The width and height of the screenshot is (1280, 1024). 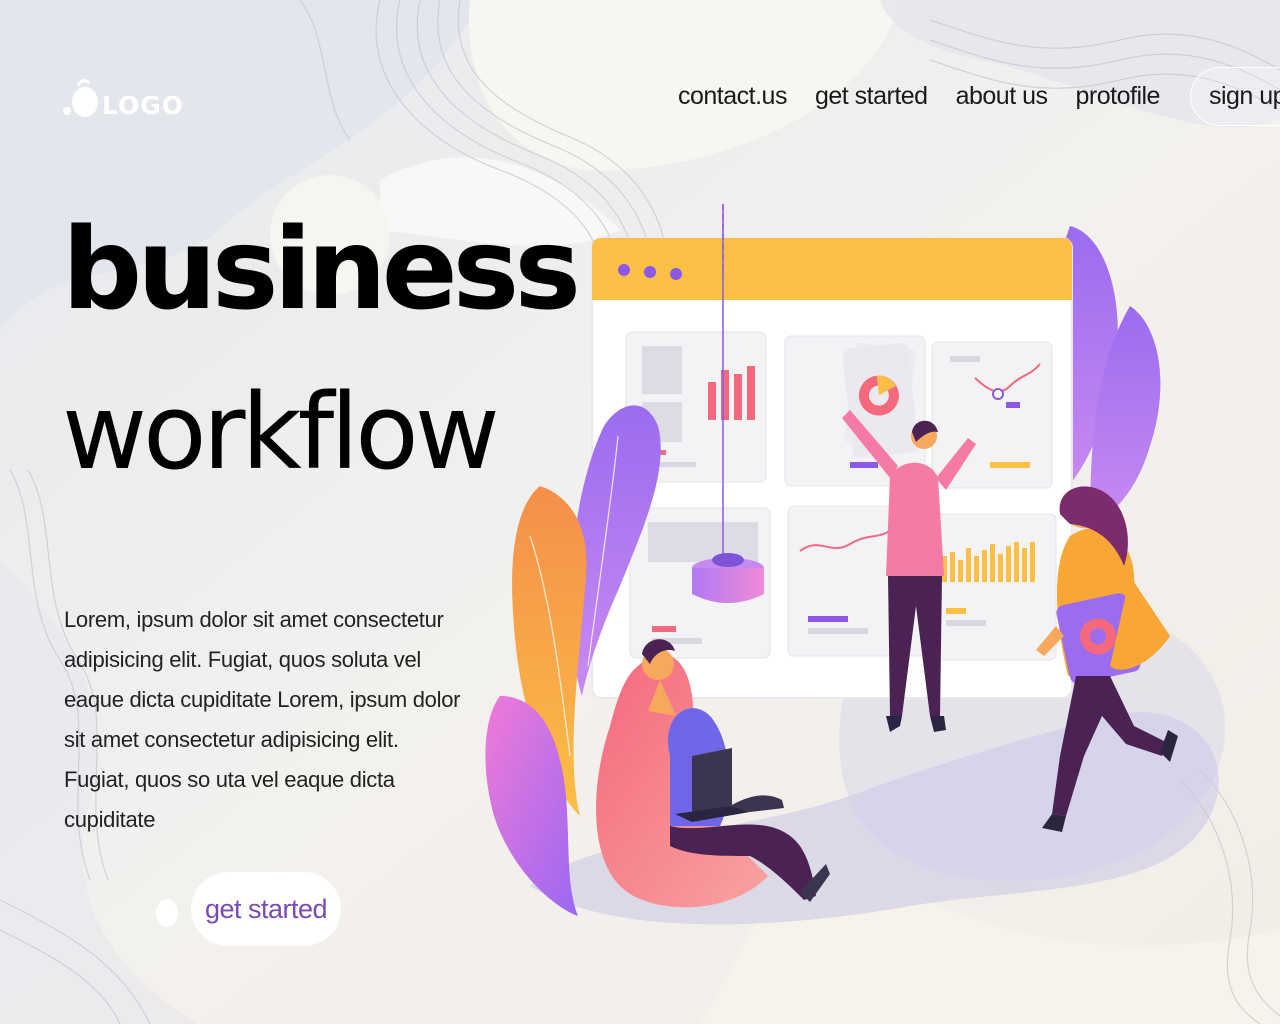 I want to click on nav-link-about-us: about us, so click(x=1002, y=96).